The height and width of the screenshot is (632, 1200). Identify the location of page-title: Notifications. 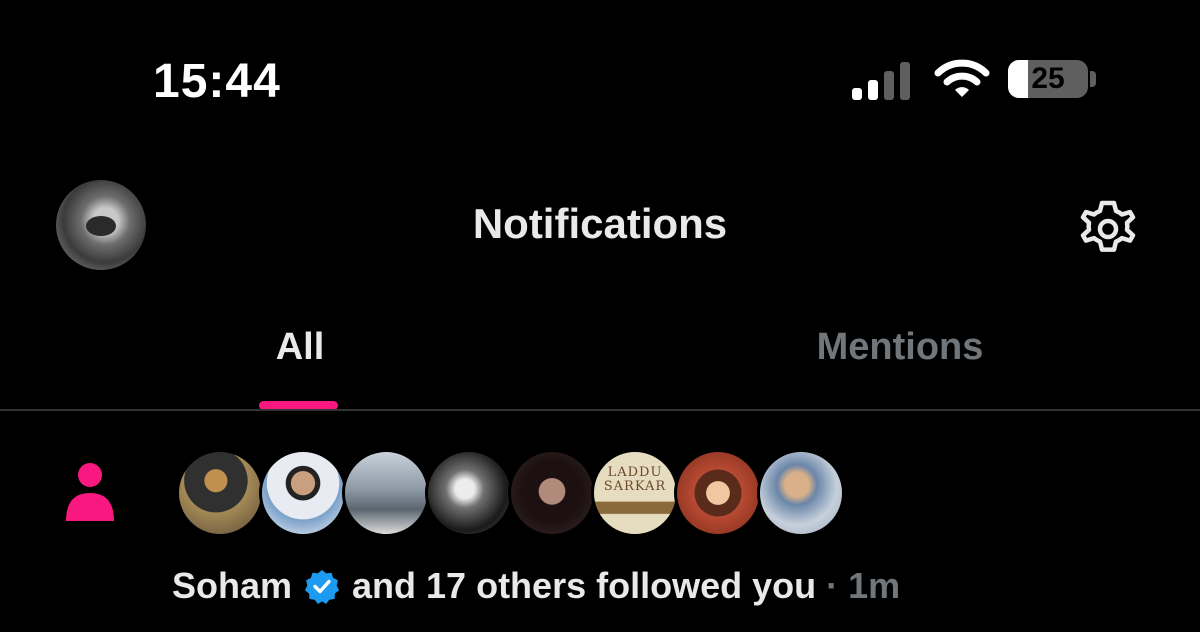
(600, 223).